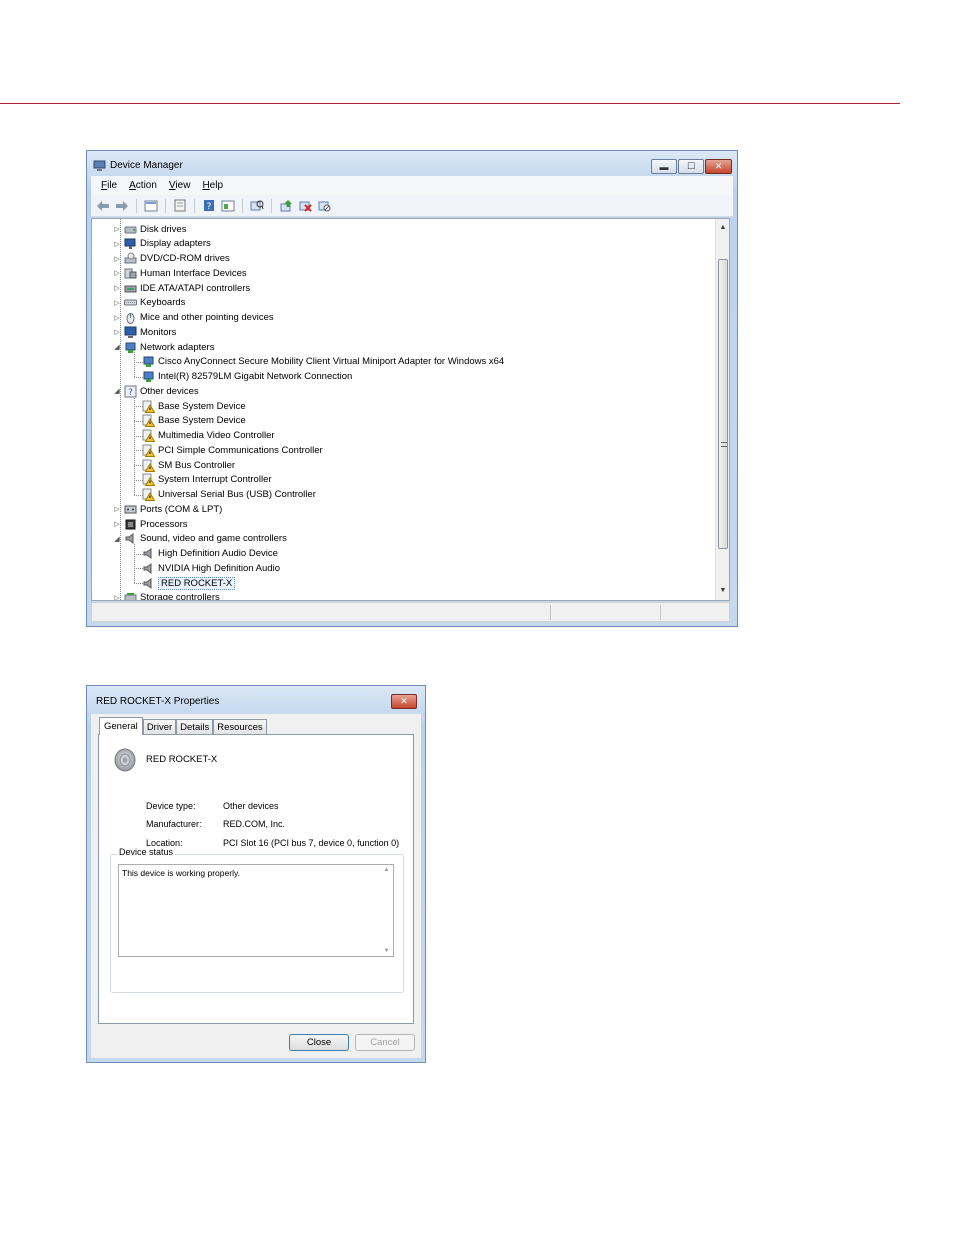 This screenshot has width=954, height=1235. What do you see at coordinates (156, 391) in the screenshot?
I see `tree-category: ◢? Other devices` at bounding box center [156, 391].